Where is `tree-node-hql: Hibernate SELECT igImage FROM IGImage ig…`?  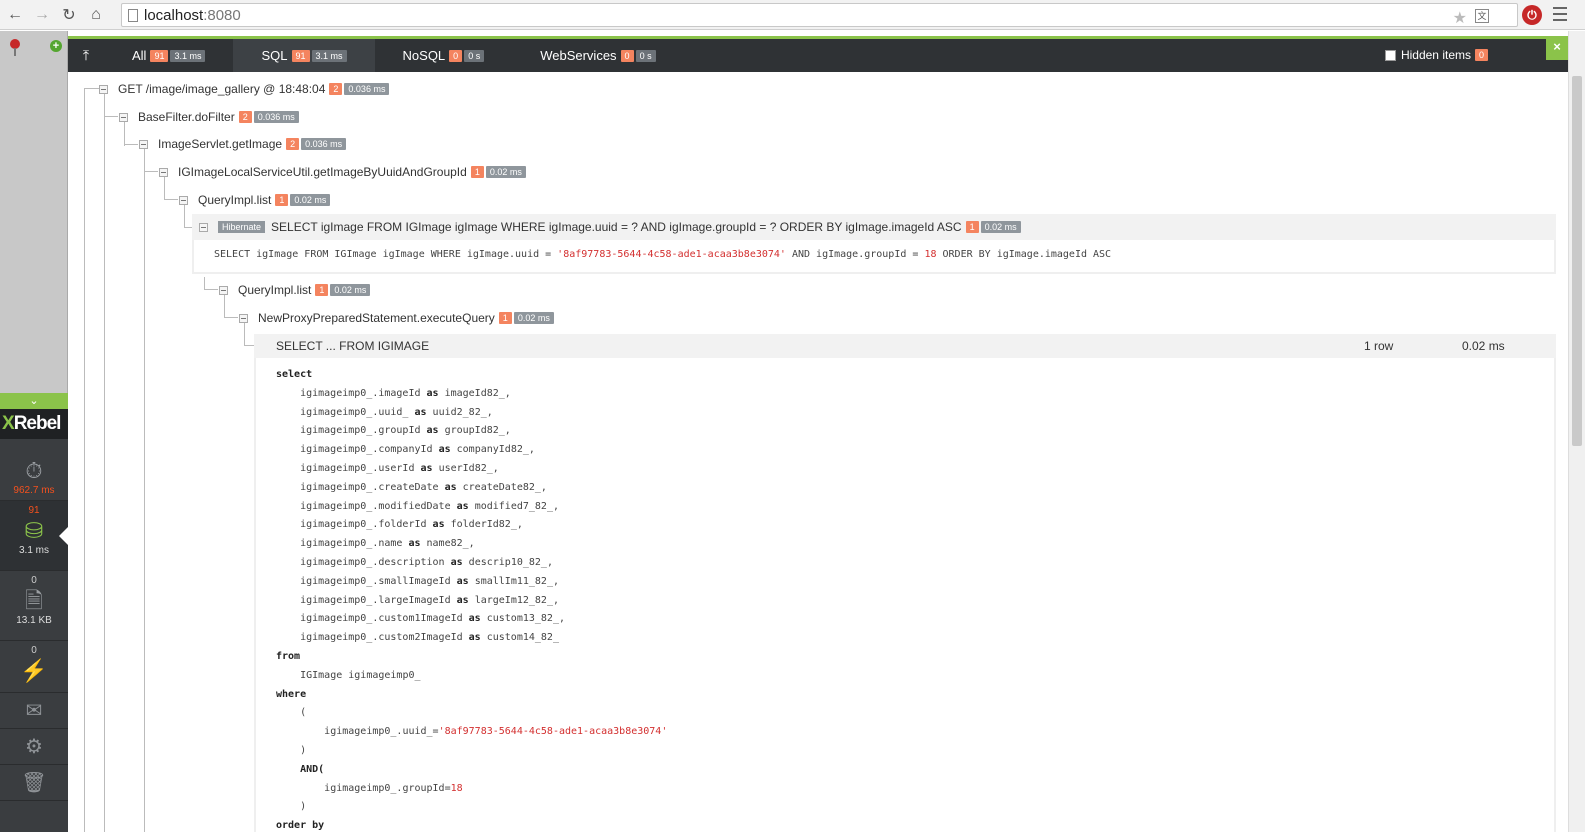
tree-node-hql: Hibernate SELECT igImage FROM IGImage ig… is located at coordinates (610, 227).